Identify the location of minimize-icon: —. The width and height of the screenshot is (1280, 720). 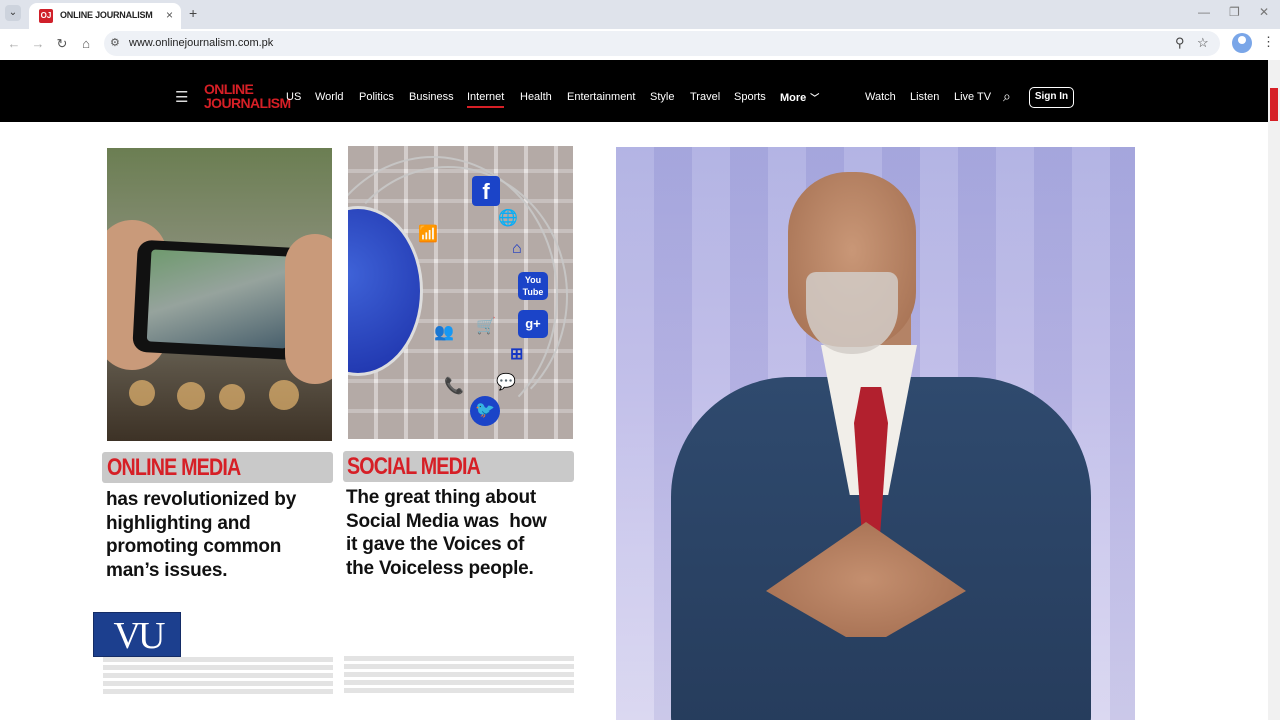
(1204, 12).